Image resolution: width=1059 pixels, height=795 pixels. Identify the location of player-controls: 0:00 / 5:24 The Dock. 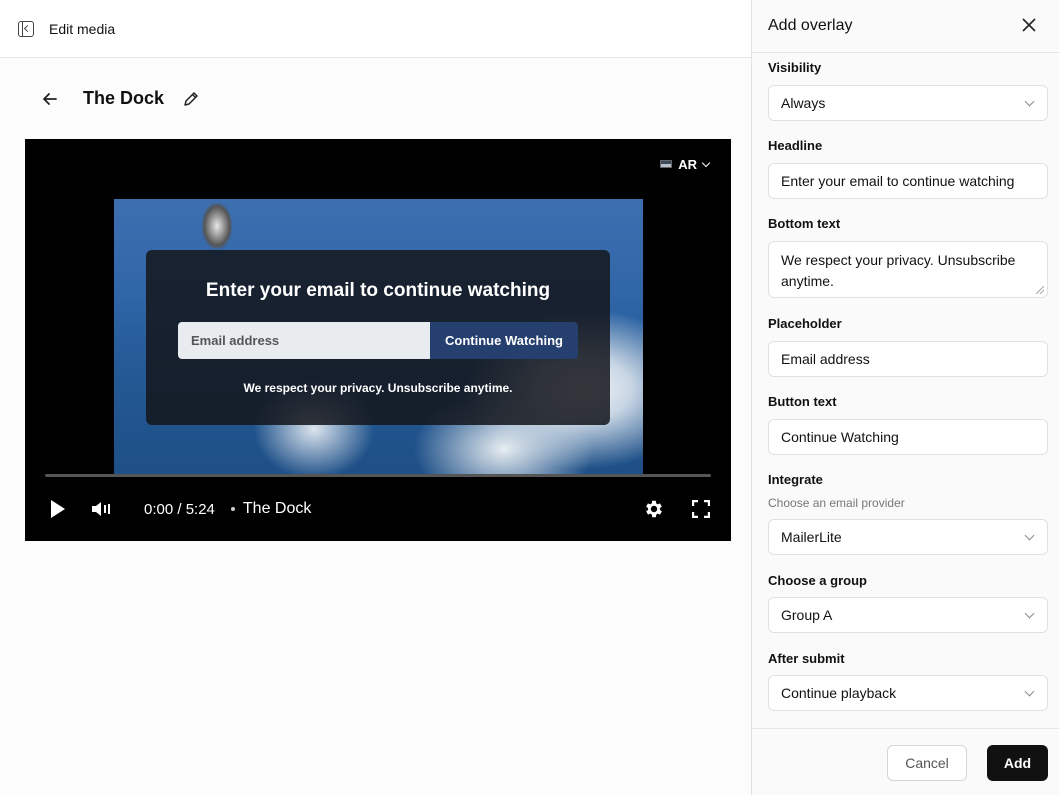
(378, 509).